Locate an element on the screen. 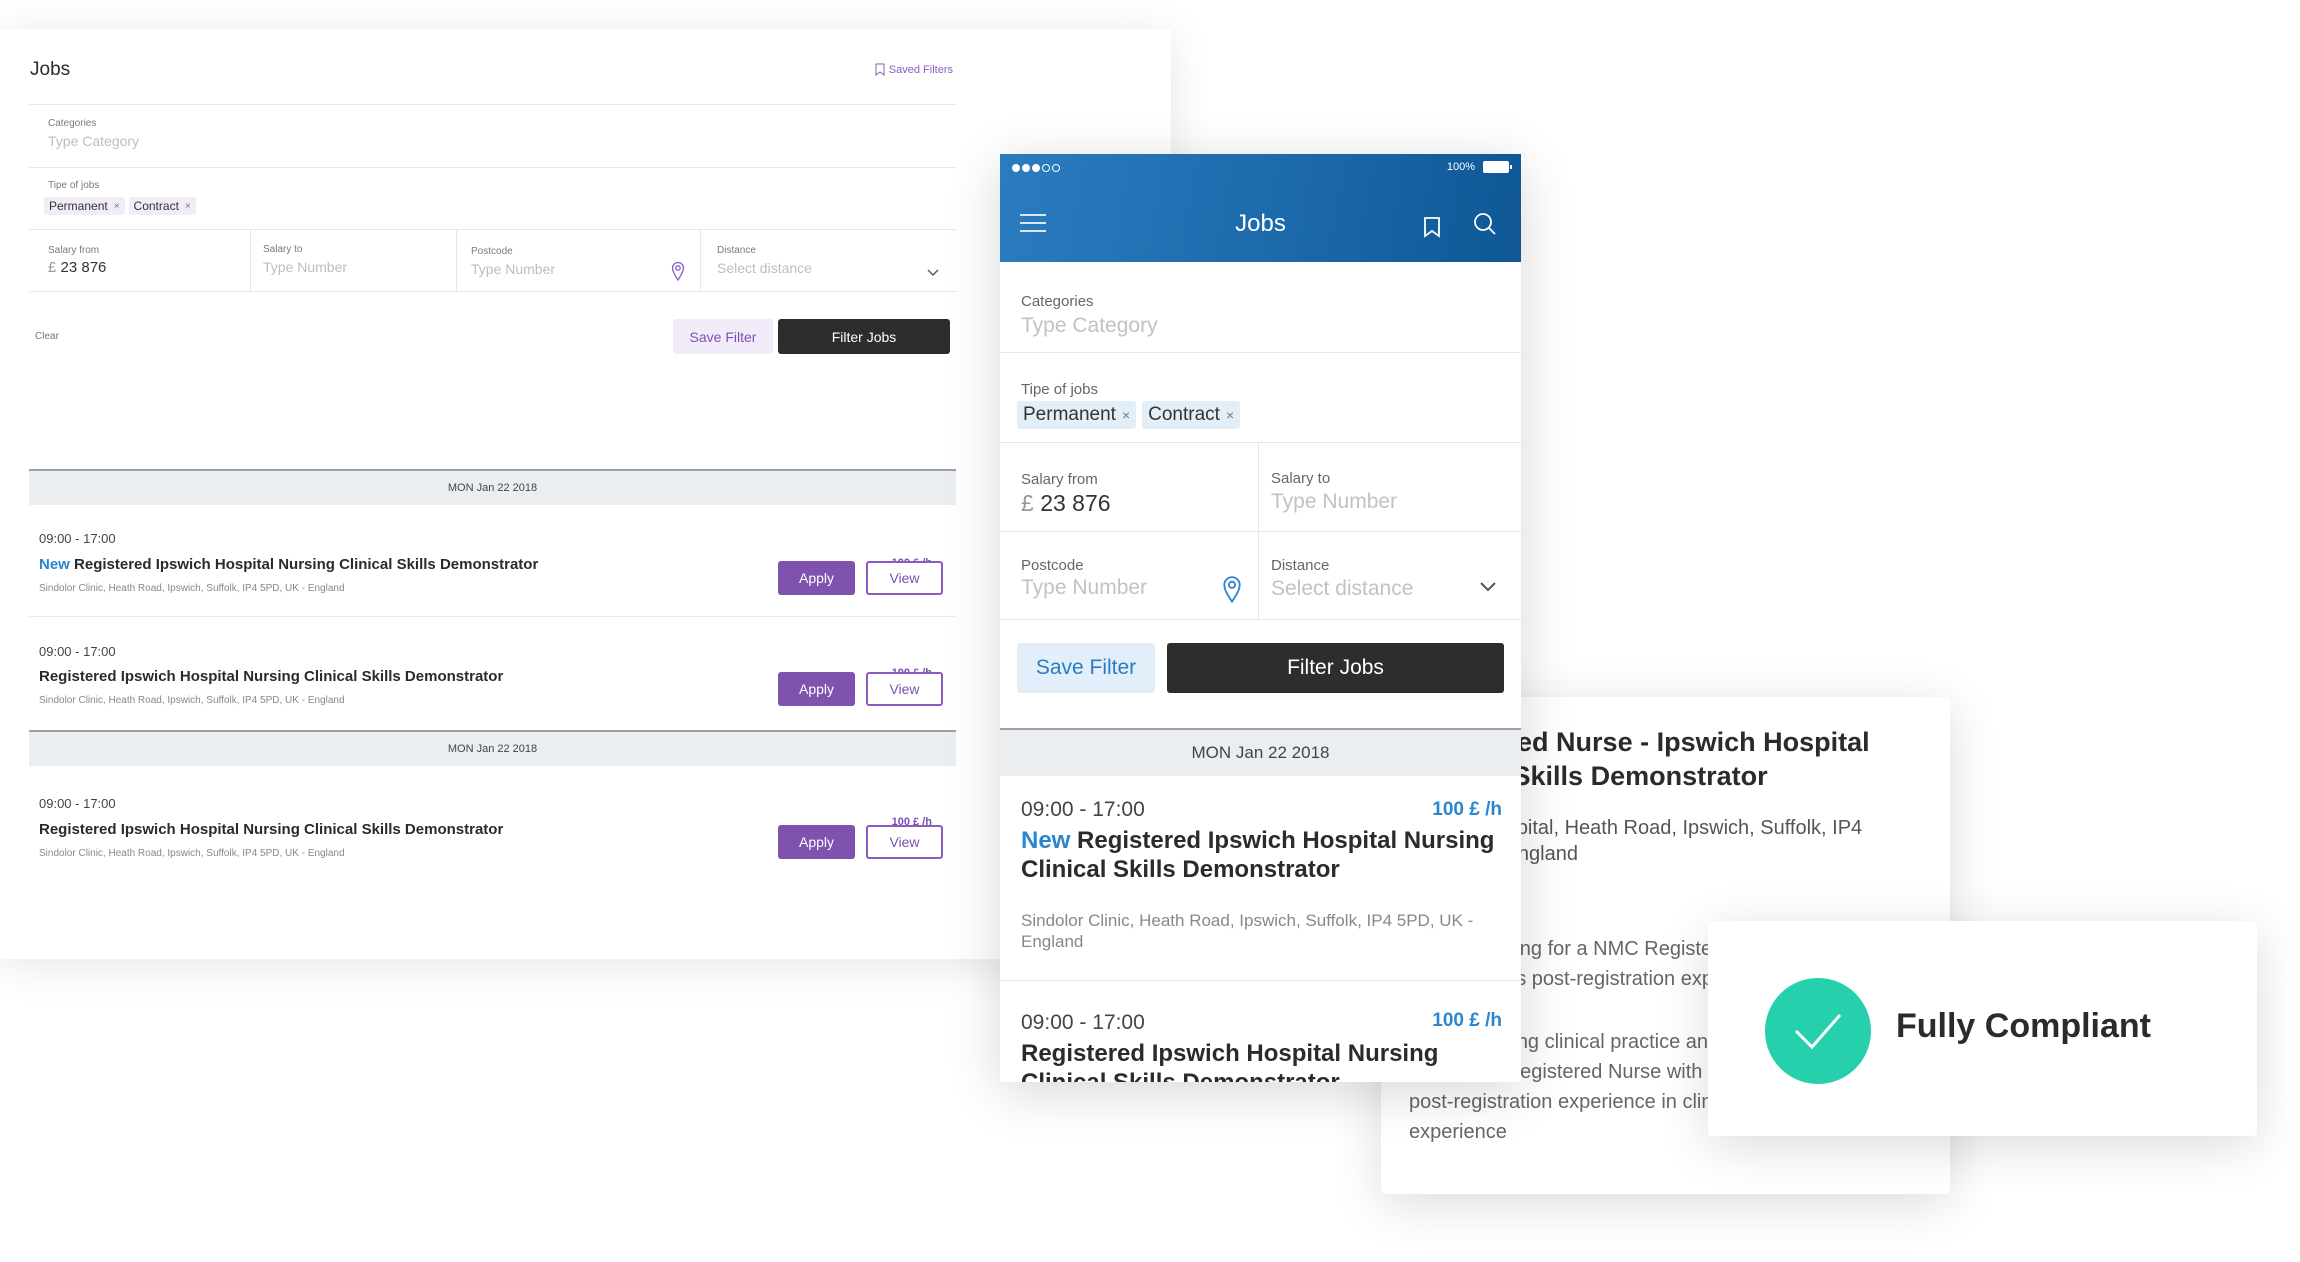  saved-filters-link: Saved Filters is located at coordinates (914, 69).